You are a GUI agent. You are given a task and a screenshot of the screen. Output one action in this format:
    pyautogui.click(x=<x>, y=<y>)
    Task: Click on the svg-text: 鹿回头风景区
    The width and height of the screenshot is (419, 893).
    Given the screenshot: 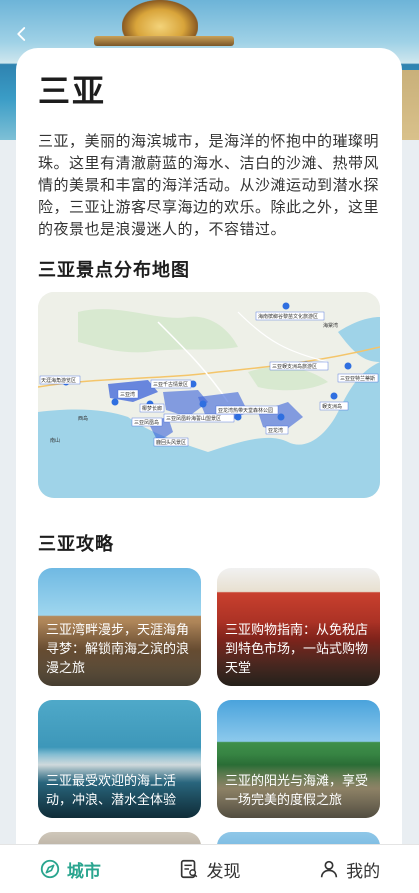 What is the action you would take?
    pyautogui.click(x=171, y=442)
    